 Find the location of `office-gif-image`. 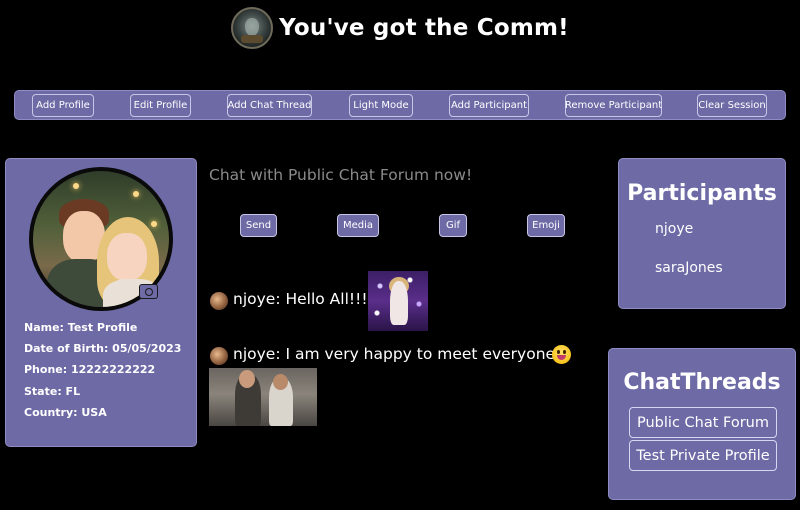

office-gif-image is located at coordinates (263, 397).